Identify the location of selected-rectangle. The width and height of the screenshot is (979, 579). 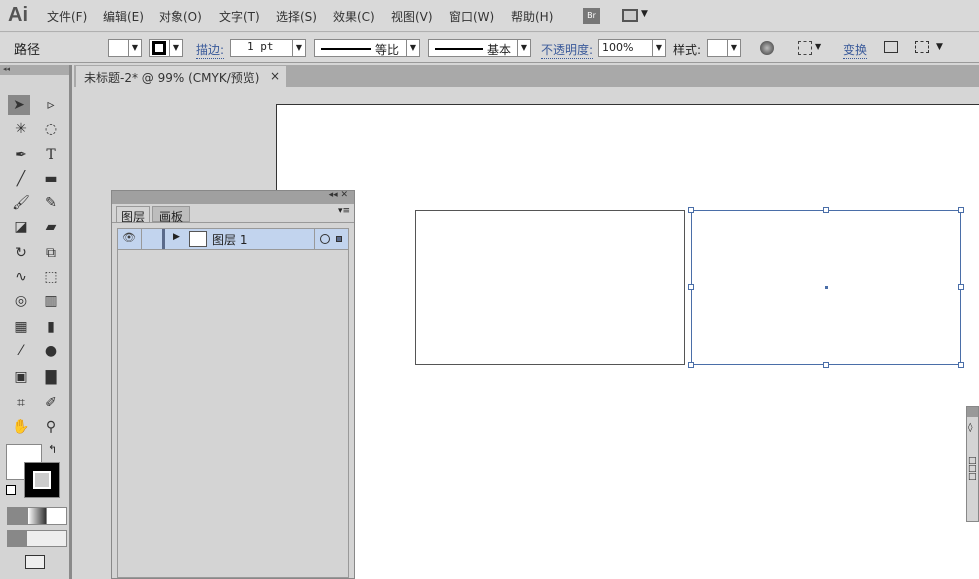
(826, 287).